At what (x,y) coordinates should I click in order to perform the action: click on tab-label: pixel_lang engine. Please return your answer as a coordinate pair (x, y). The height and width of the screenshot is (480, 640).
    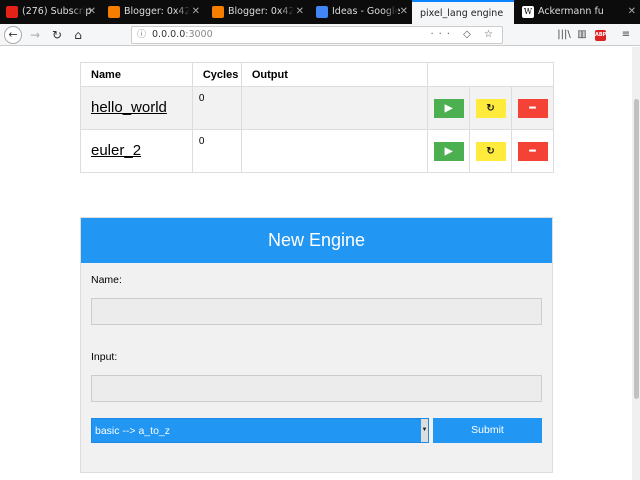
    Looking at the image, I should click on (462, 13).